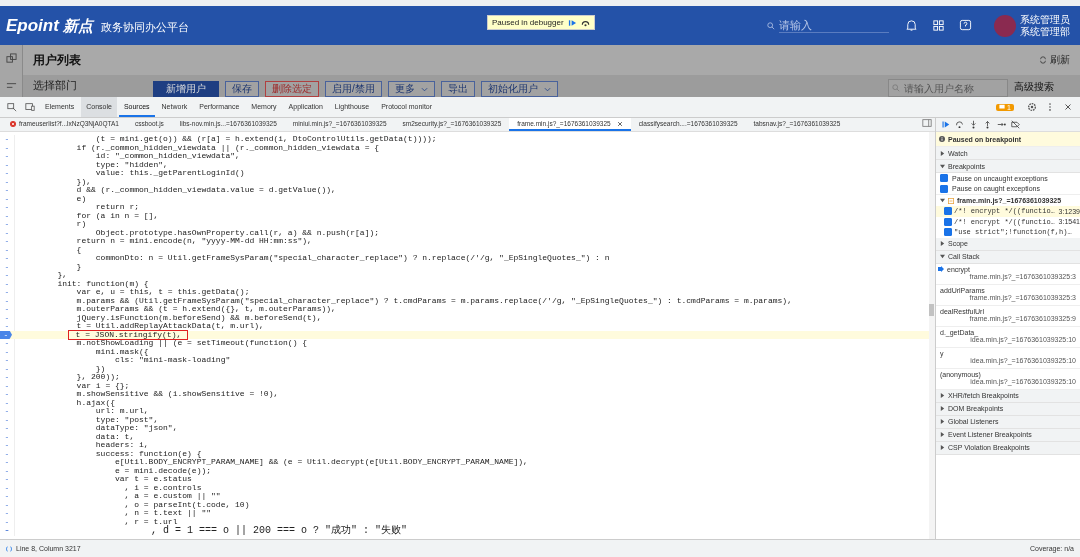 This screenshot has height=557, width=1080. Describe the element at coordinates (1032, 107) in the screenshot. I see `settings-icon` at that location.